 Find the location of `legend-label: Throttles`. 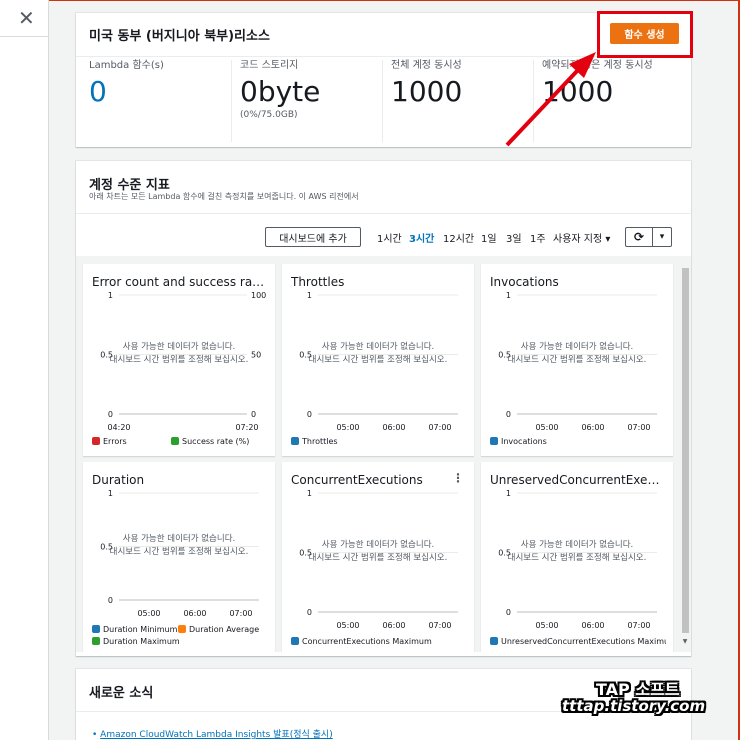

legend-label: Throttles is located at coordinates (320, 441).